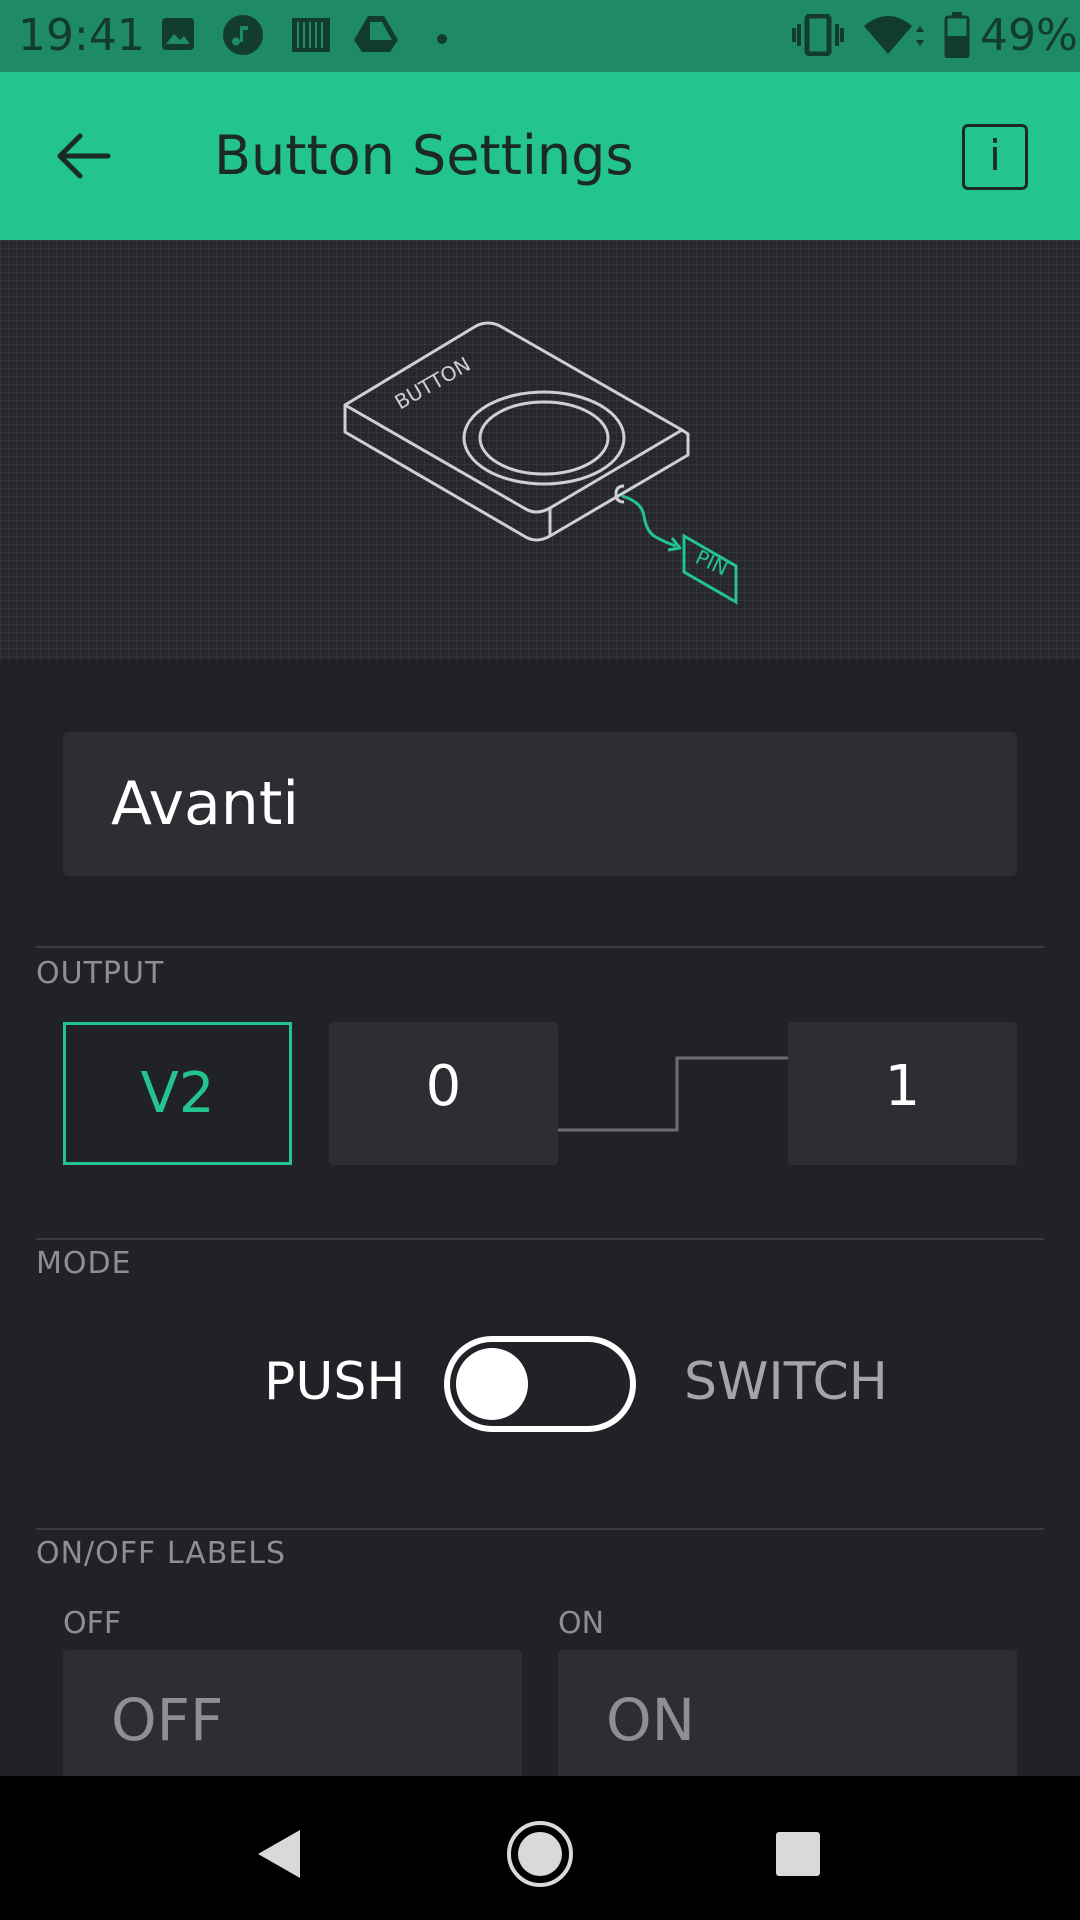  Describe the element at coordinates (540, 463) in the screenshot. I see `button-device-illustration: BUTTON PIN` at that location.